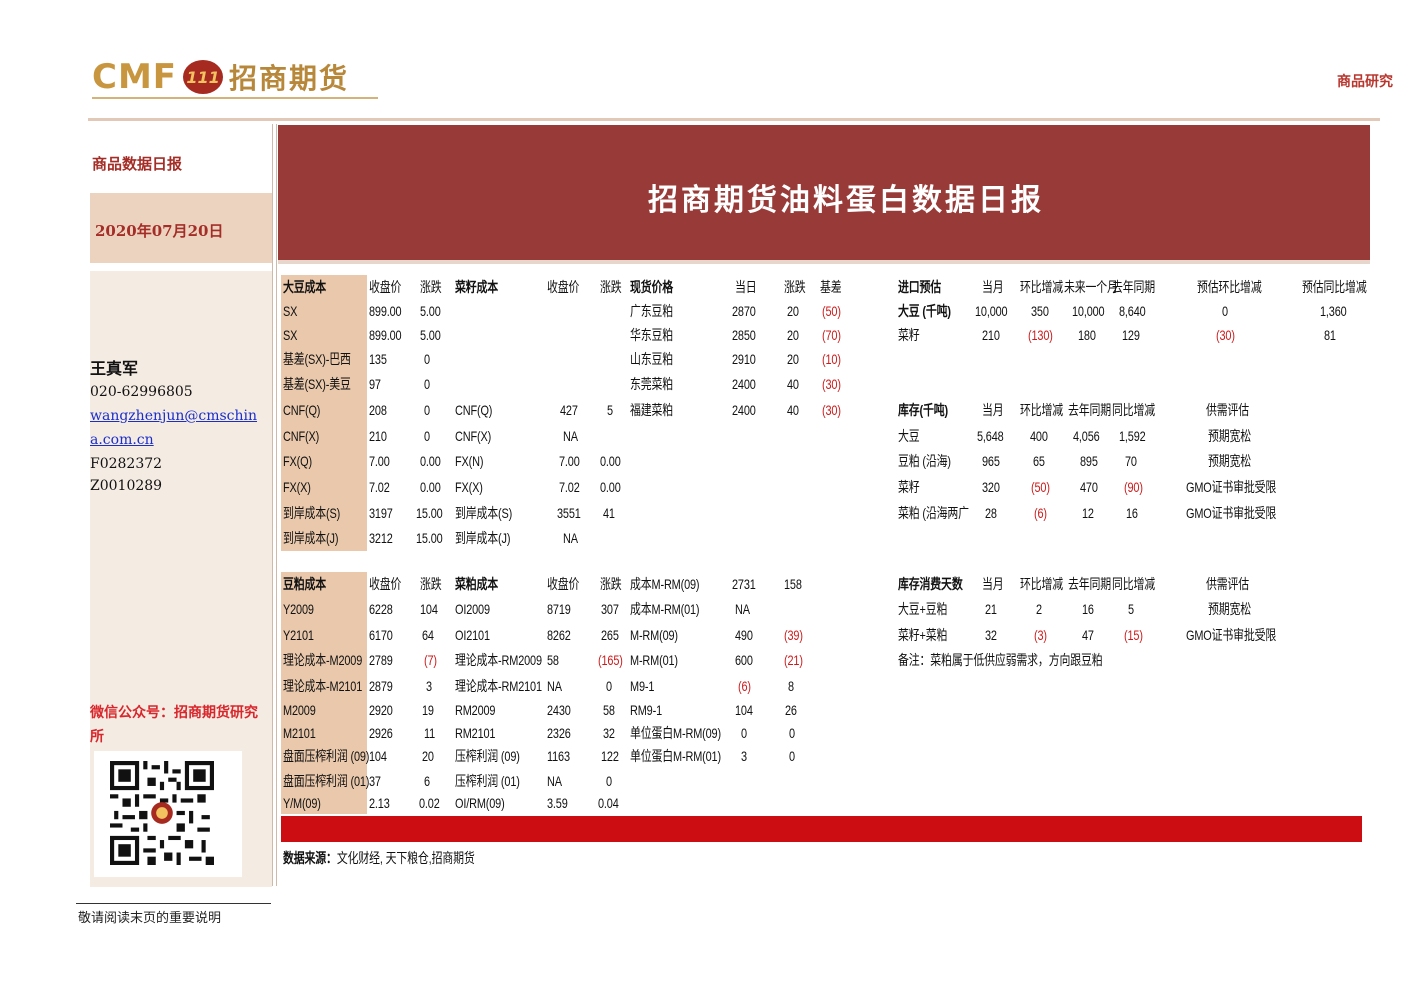  What do you see at coordinates (297, 461) in the screenshot?
I see `table-cell: FX(Q)` at bounding box center [297, 461].